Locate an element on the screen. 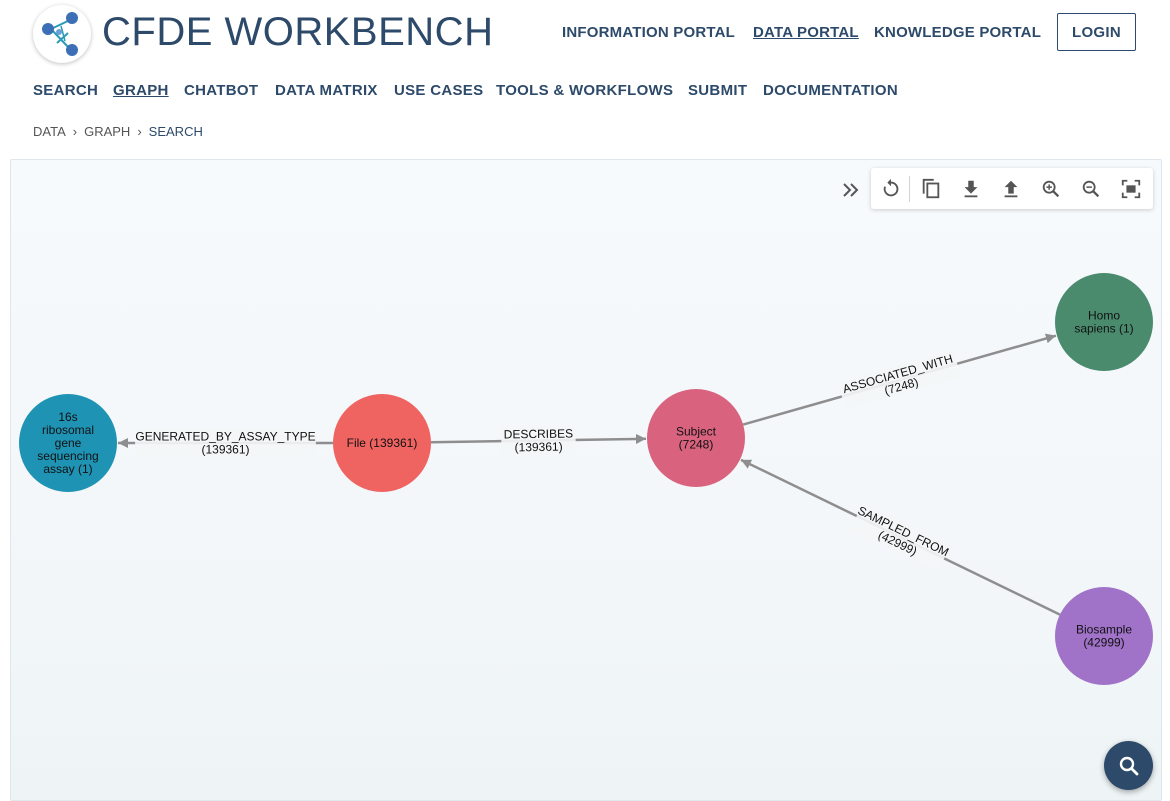 This screenshot has height=801, width=1170. graph-edge-label: DESCRIBES(139361) is located at coordinates (538, 440).